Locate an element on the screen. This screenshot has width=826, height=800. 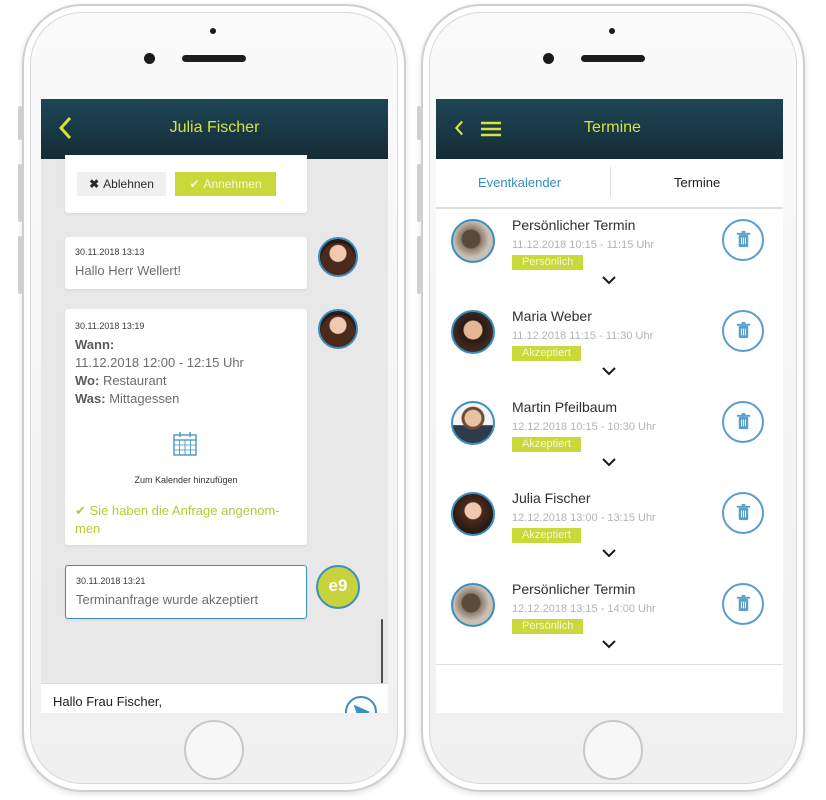
tab-eventkalender: Eventkalender is located at coordinates (519, 182).